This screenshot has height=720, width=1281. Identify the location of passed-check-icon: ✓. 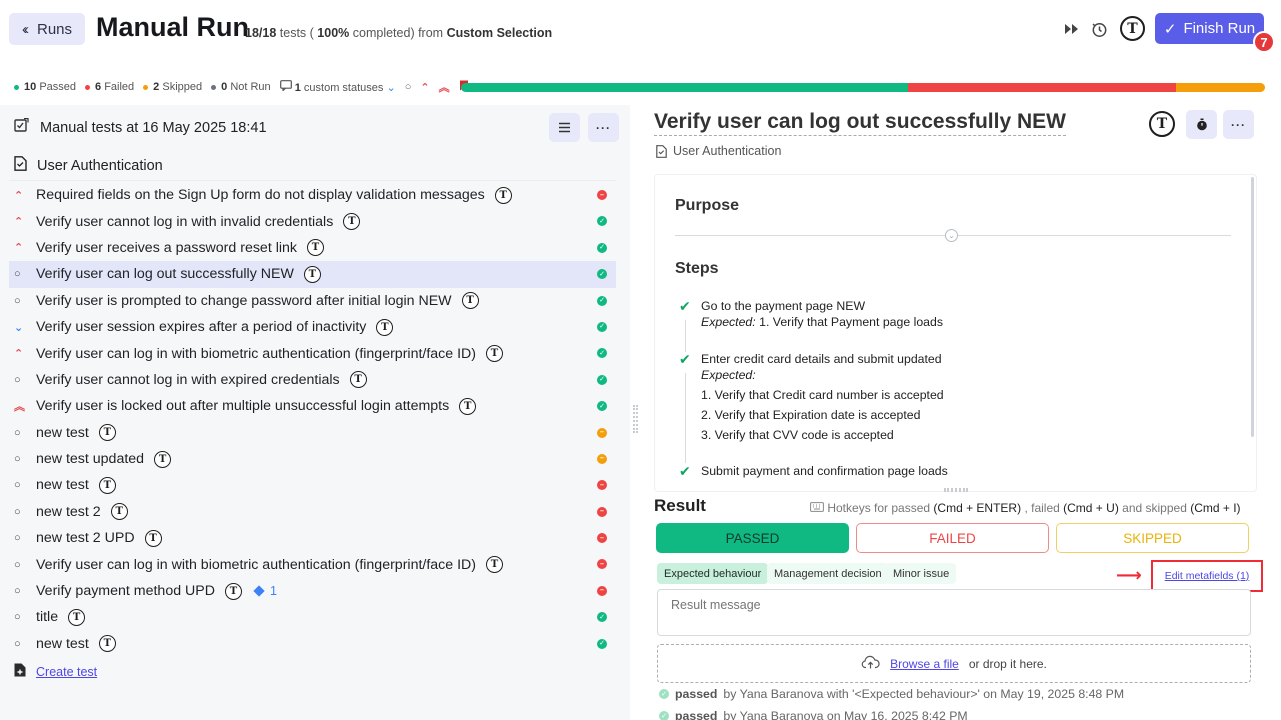
(664, 694).